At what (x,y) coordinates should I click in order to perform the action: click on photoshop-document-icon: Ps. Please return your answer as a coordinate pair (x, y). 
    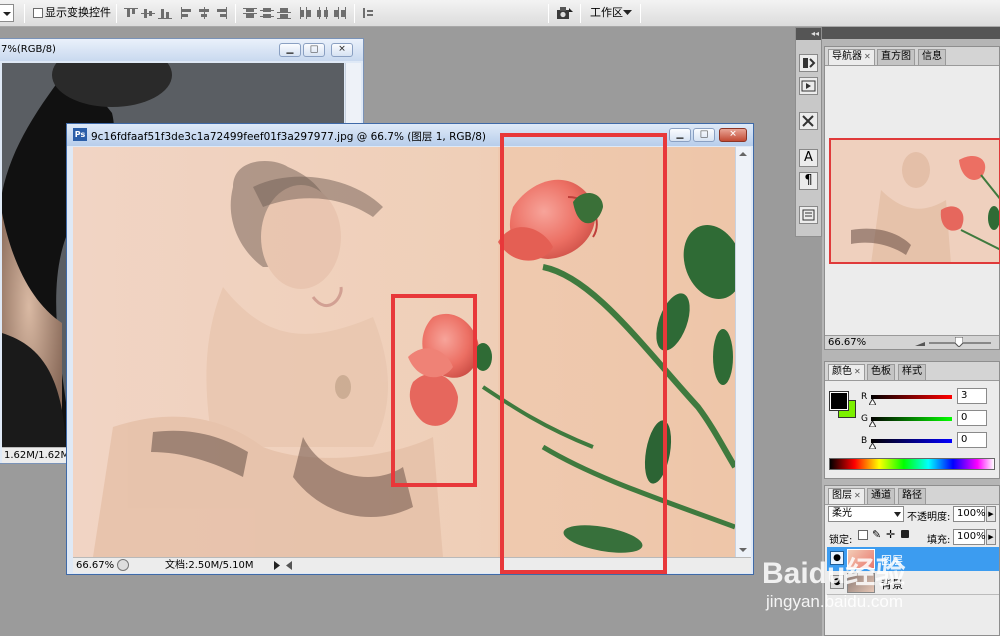
    Looking at the image, I should click on (80, 134).